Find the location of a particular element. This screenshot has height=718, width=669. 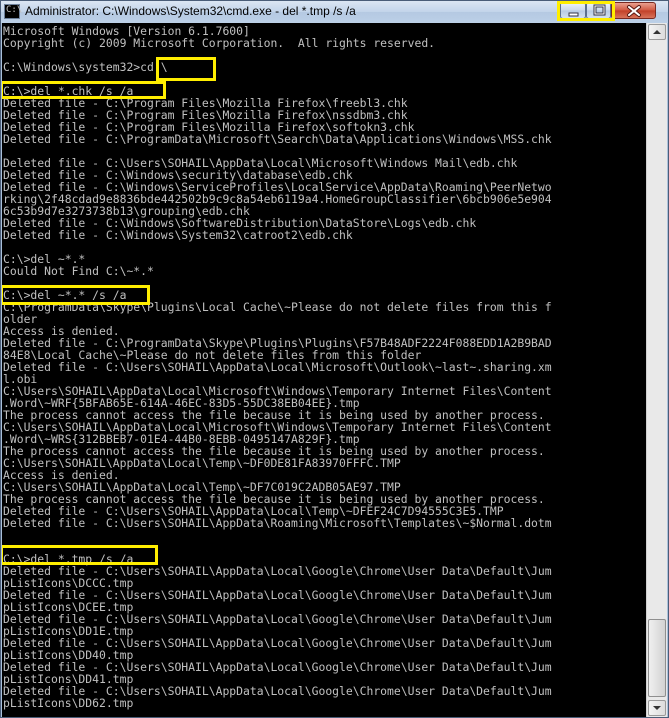

console-line: Could Not Find C:\~*.* is located at coordinates (78, 271).